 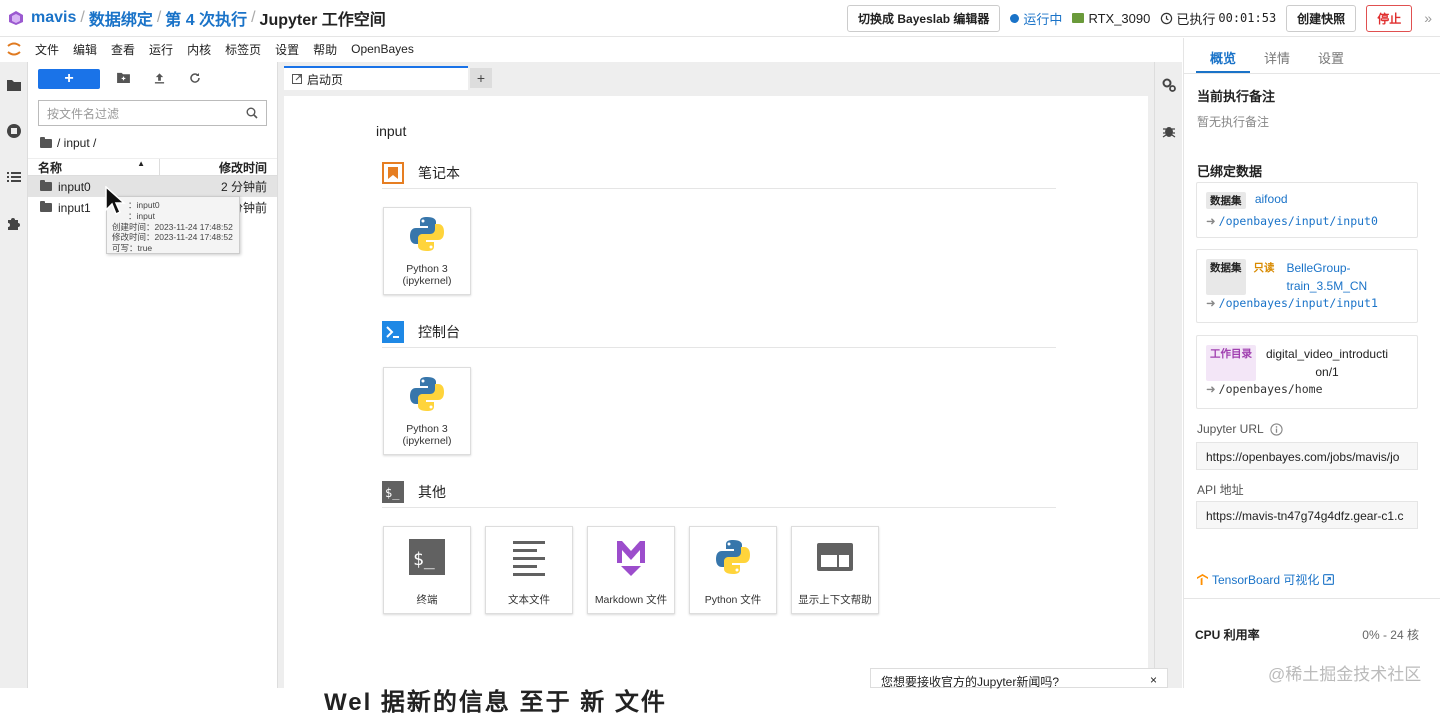 I want to click on arrow-right-icon: ➜, so click(x=1211, y=390).